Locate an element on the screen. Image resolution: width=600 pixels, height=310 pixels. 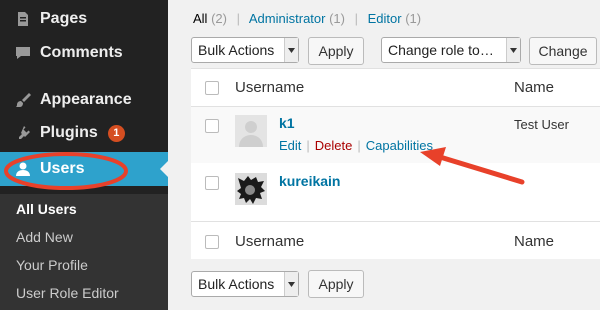
pages-icon is located at coordinates (23, 19).